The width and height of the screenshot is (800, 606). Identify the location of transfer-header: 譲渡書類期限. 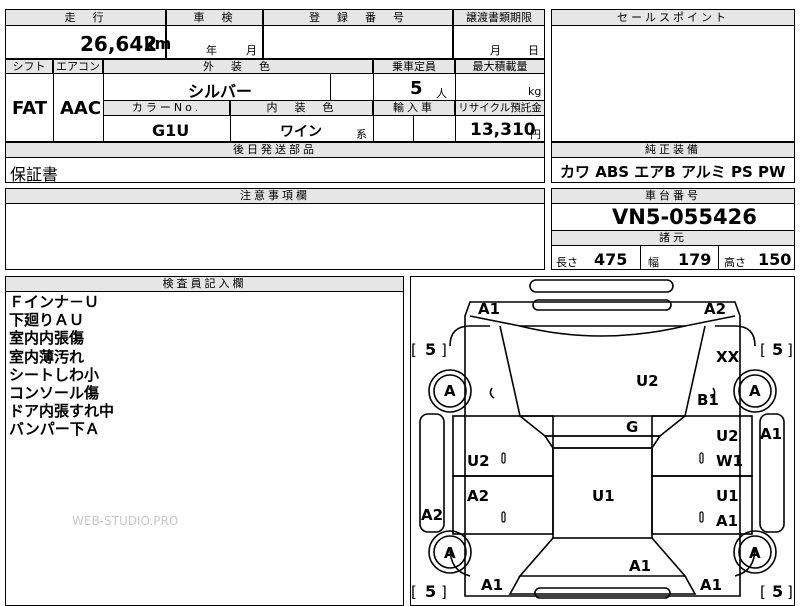
(499, 17).